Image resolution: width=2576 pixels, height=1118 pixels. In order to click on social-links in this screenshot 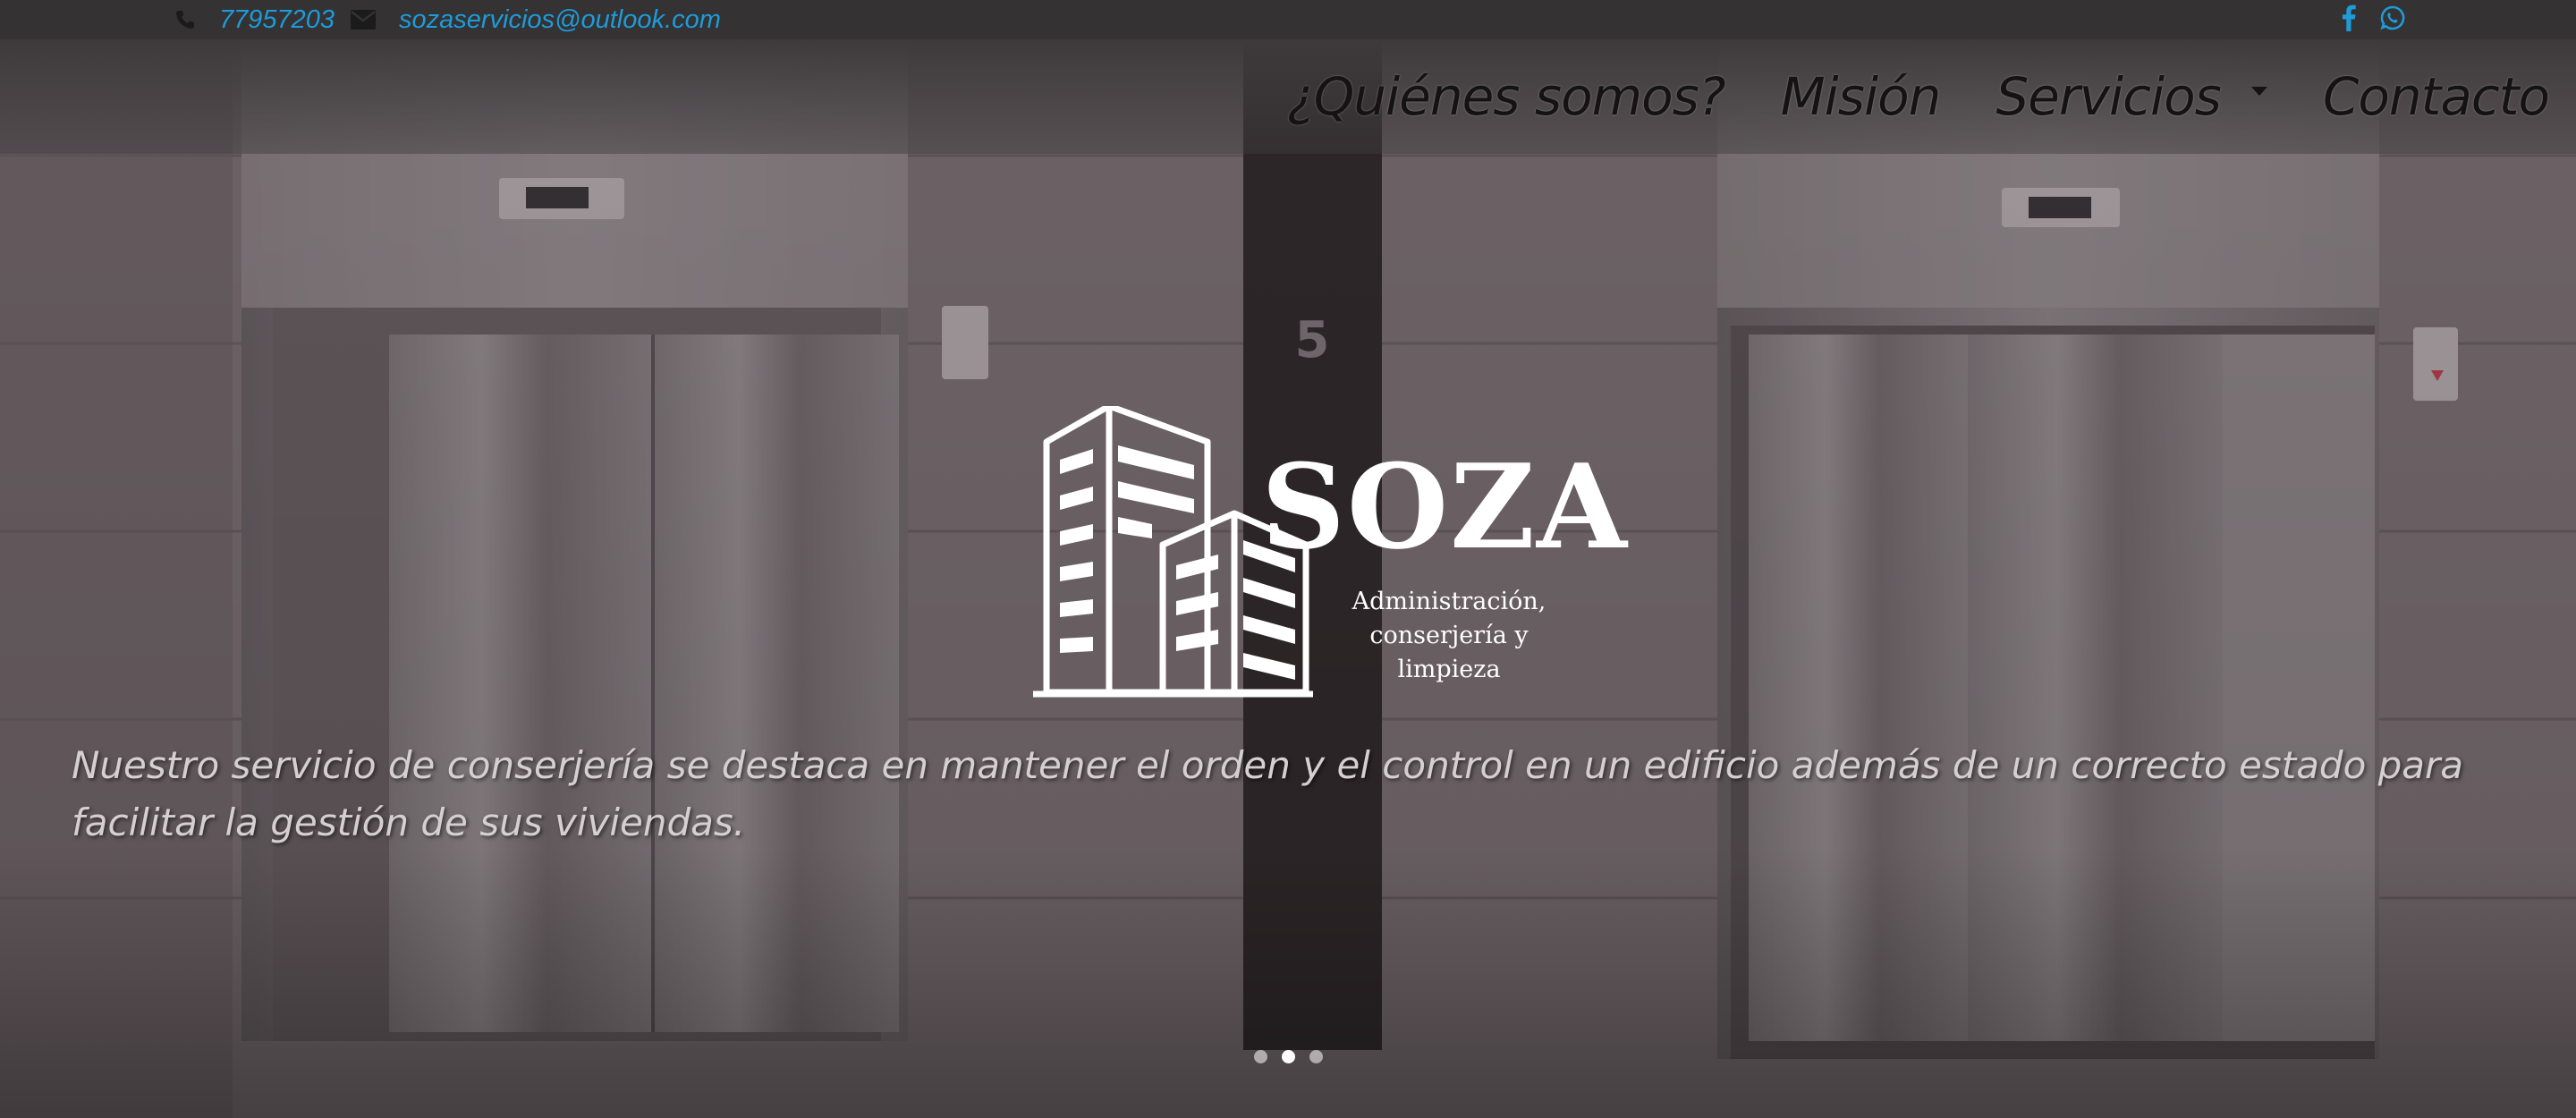, I will do `click(2362, 19)`.